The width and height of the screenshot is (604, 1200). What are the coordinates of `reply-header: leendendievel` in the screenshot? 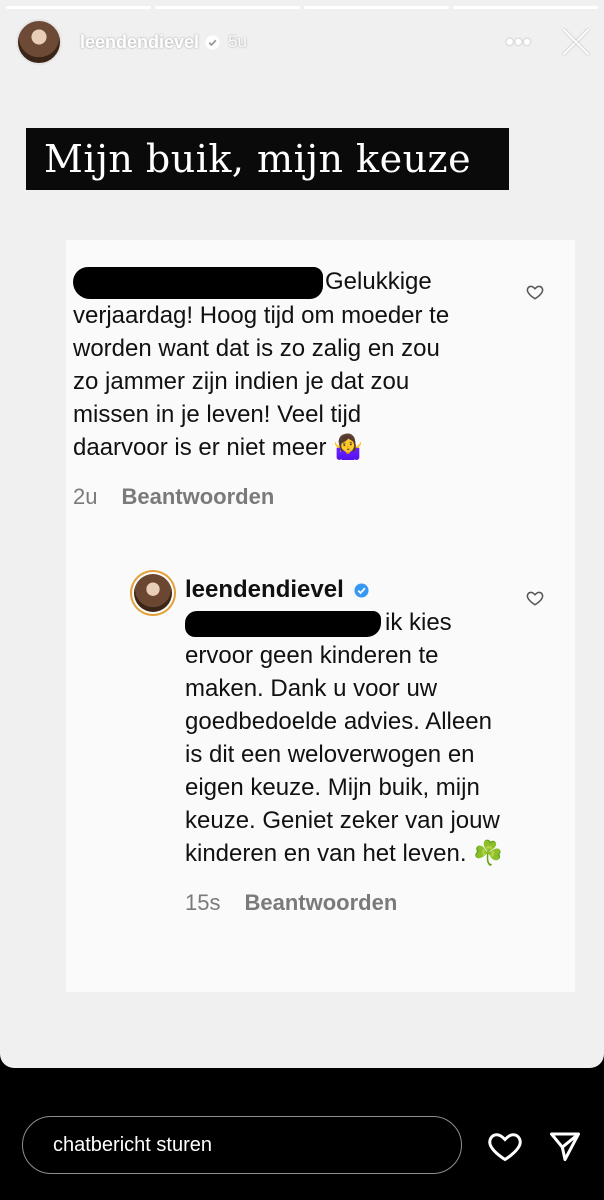 It's located at (345, 589).